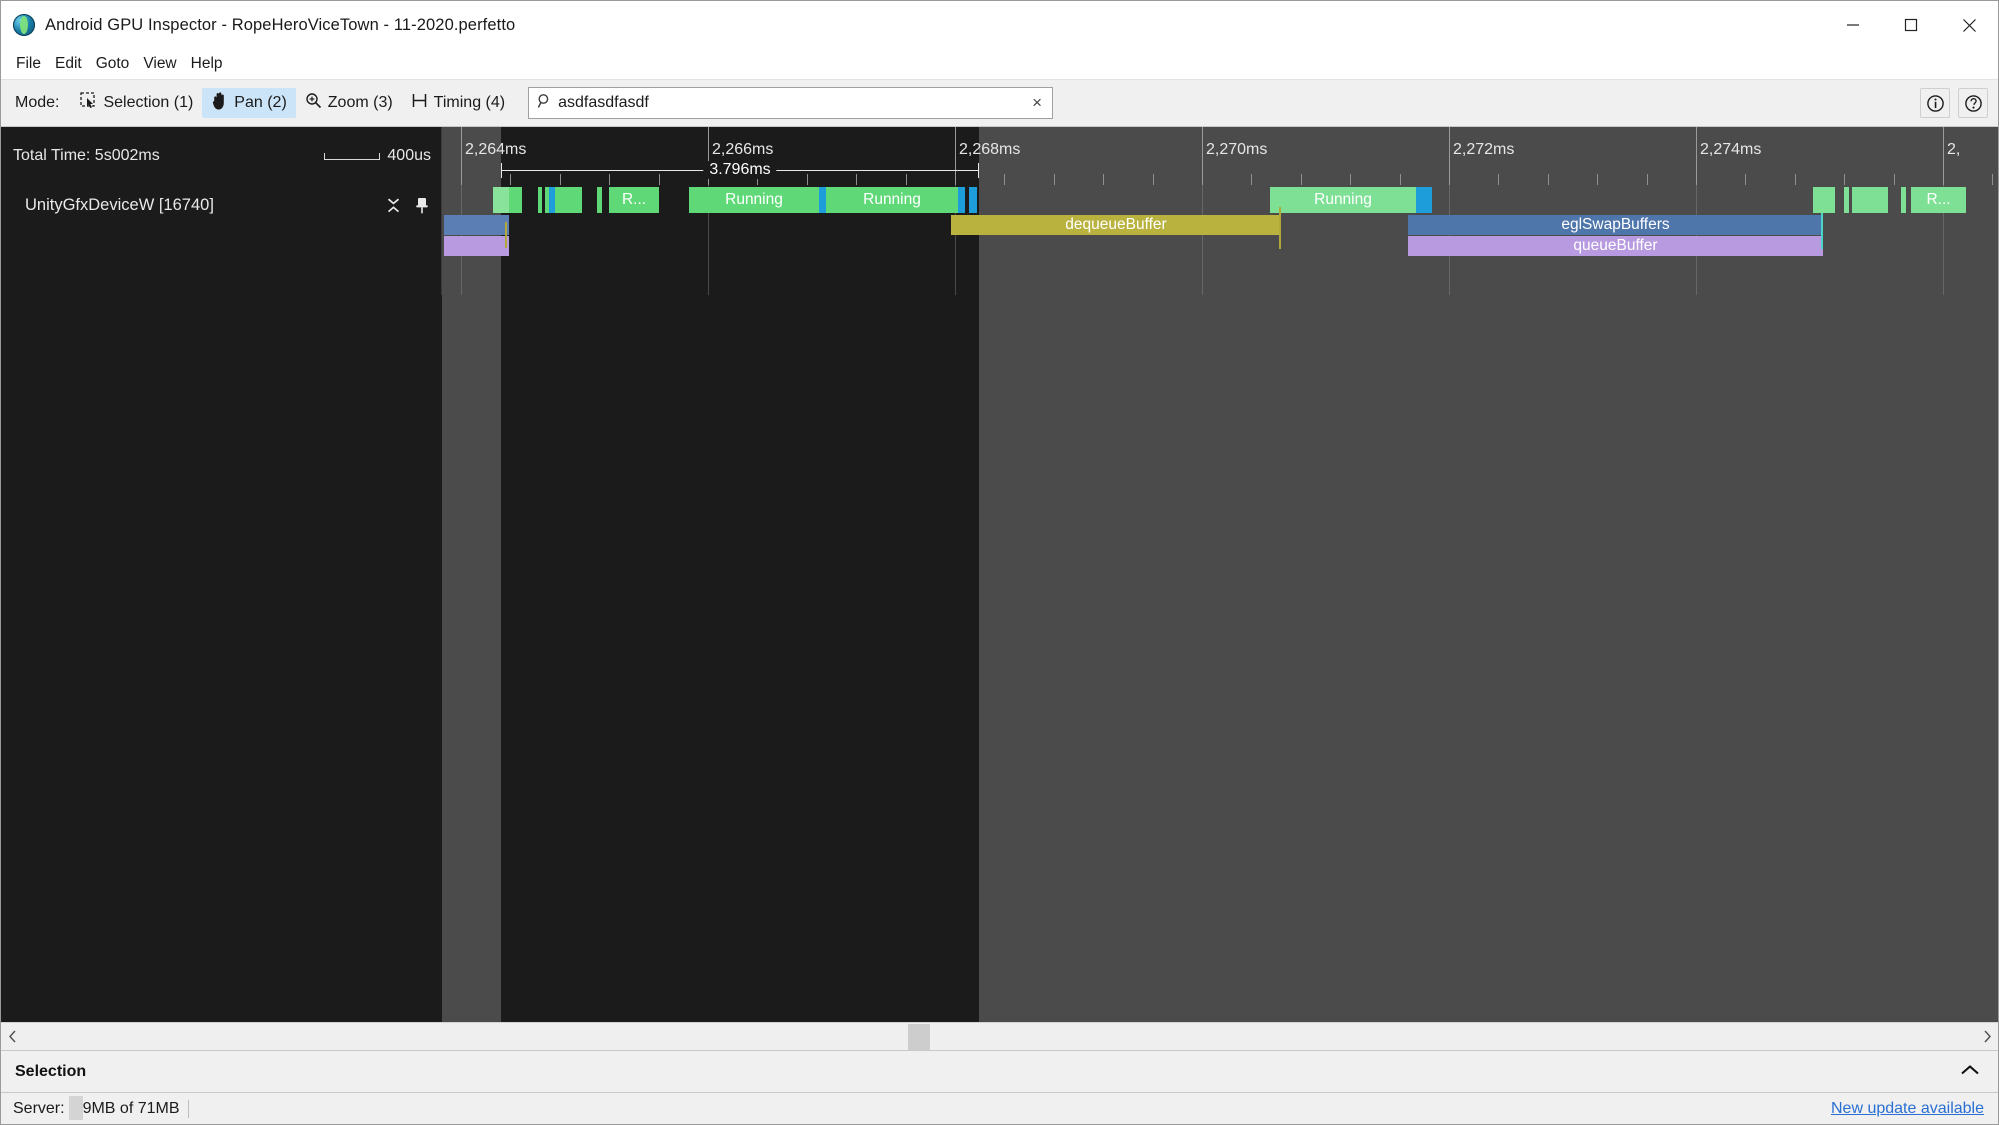  What do you see at coordinates (12, 1037) in the screenshot?
I see `chevron-left-icon` at bounding box center [12, 1037].